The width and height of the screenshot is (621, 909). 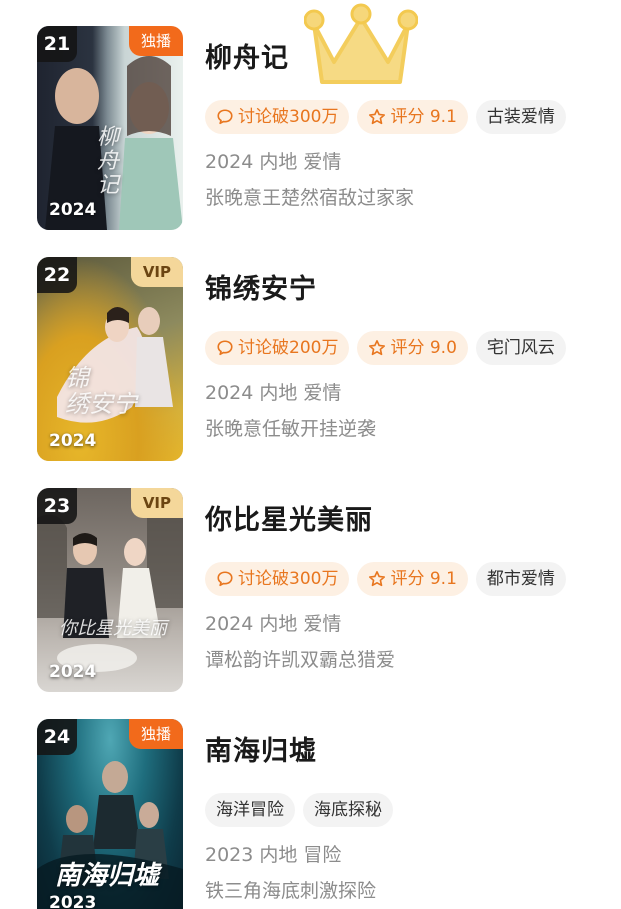 What do you see at coordinates (348, 810) in the screenshot?
I see `genre-tag: 海底探秘` at bounding box center [348, 810].